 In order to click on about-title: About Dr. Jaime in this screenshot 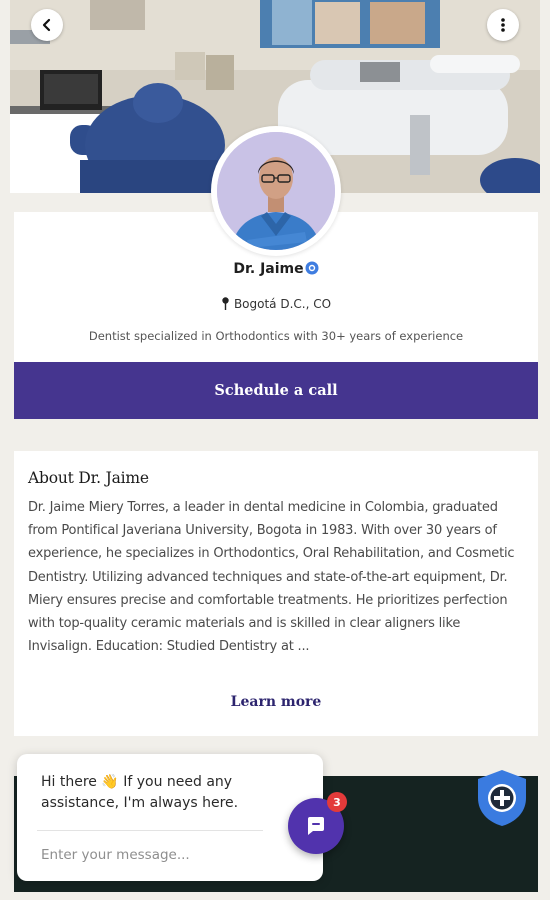, I will do `click(88, 478)`.